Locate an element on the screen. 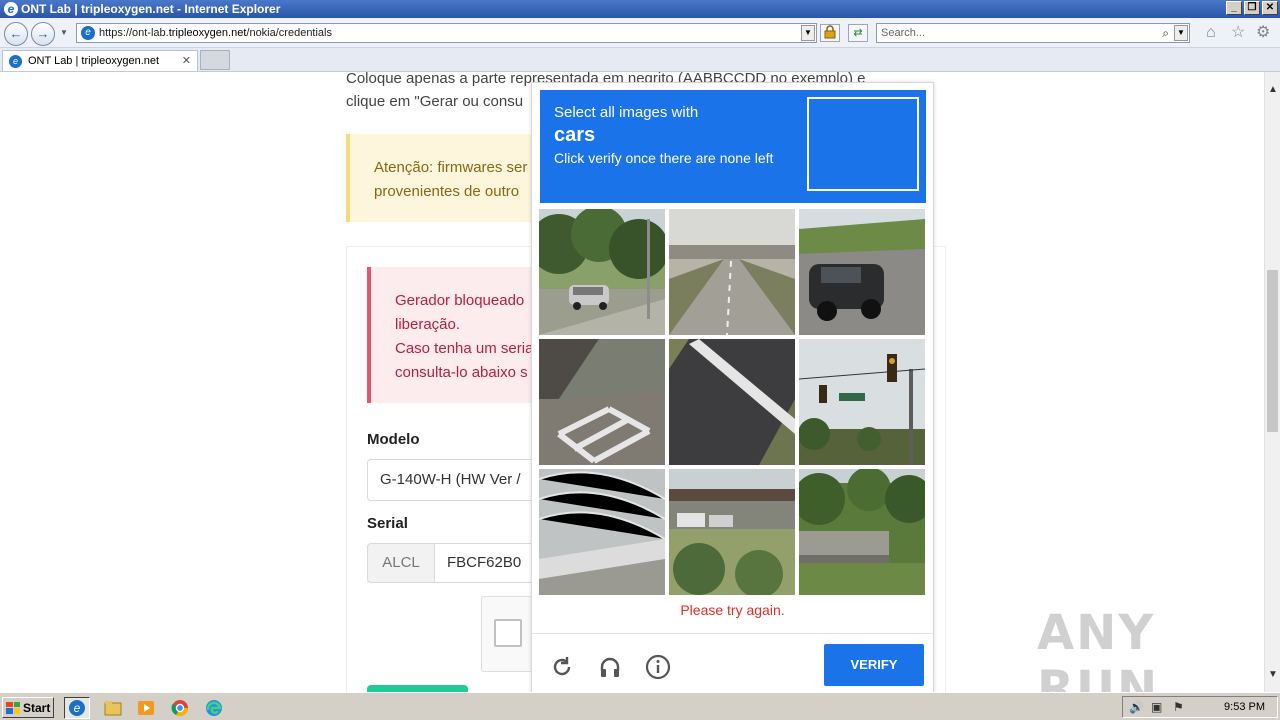 The height and width of the screenshot is (720, 1280). history-dropdown-icon: ▼ is located at coordinates (64, 32).